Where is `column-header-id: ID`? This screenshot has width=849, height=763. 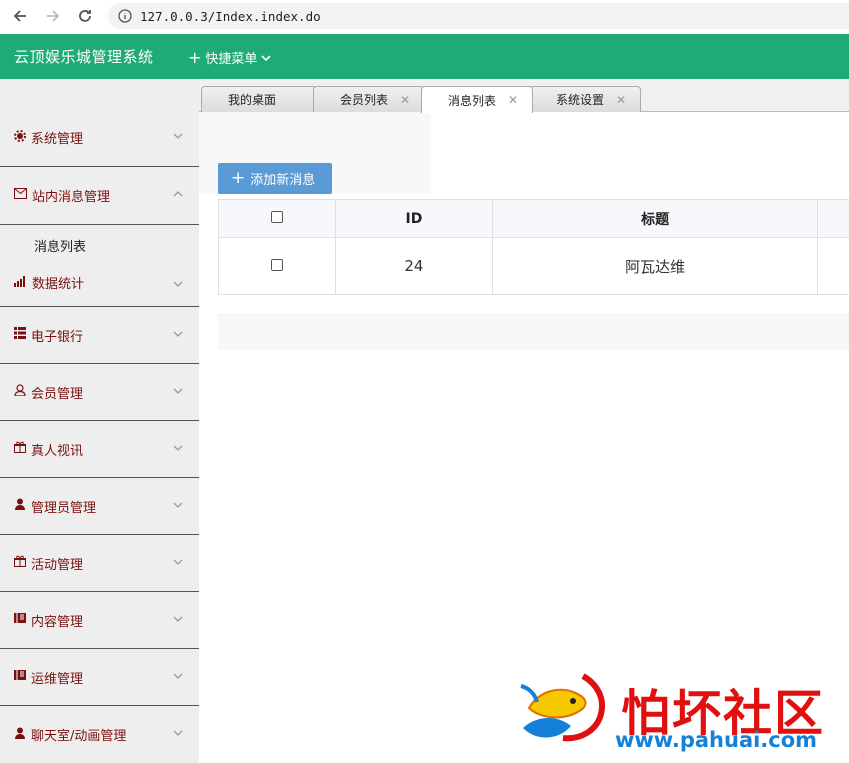 column-header-id: ID is located at coordinates (414, 218).